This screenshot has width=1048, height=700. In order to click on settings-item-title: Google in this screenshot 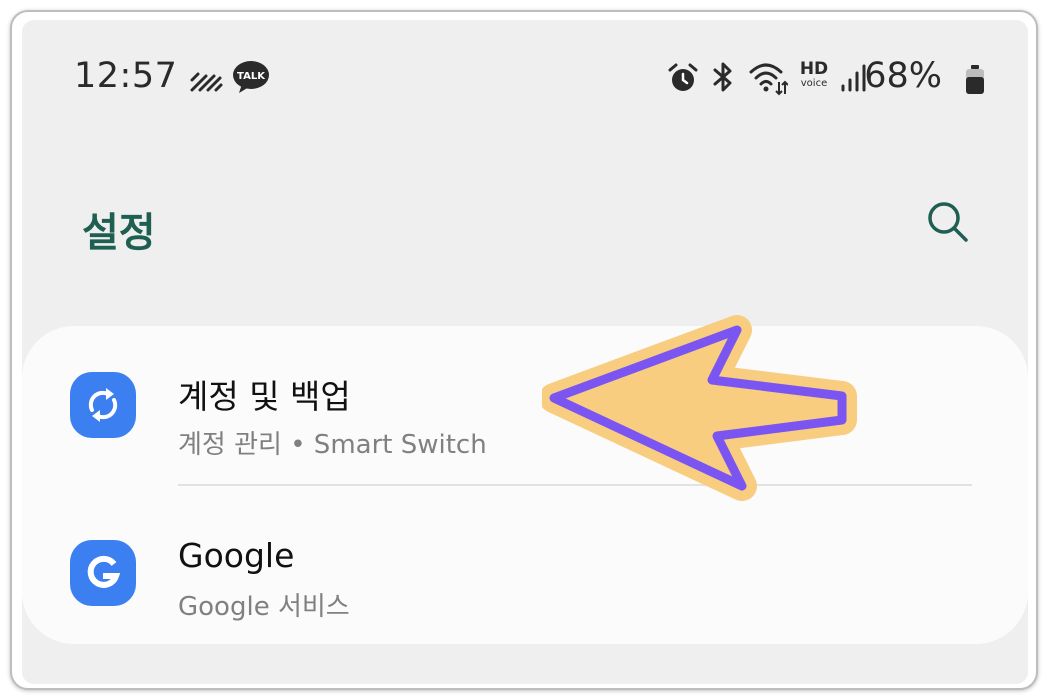, I will do `click(236, 555)`.